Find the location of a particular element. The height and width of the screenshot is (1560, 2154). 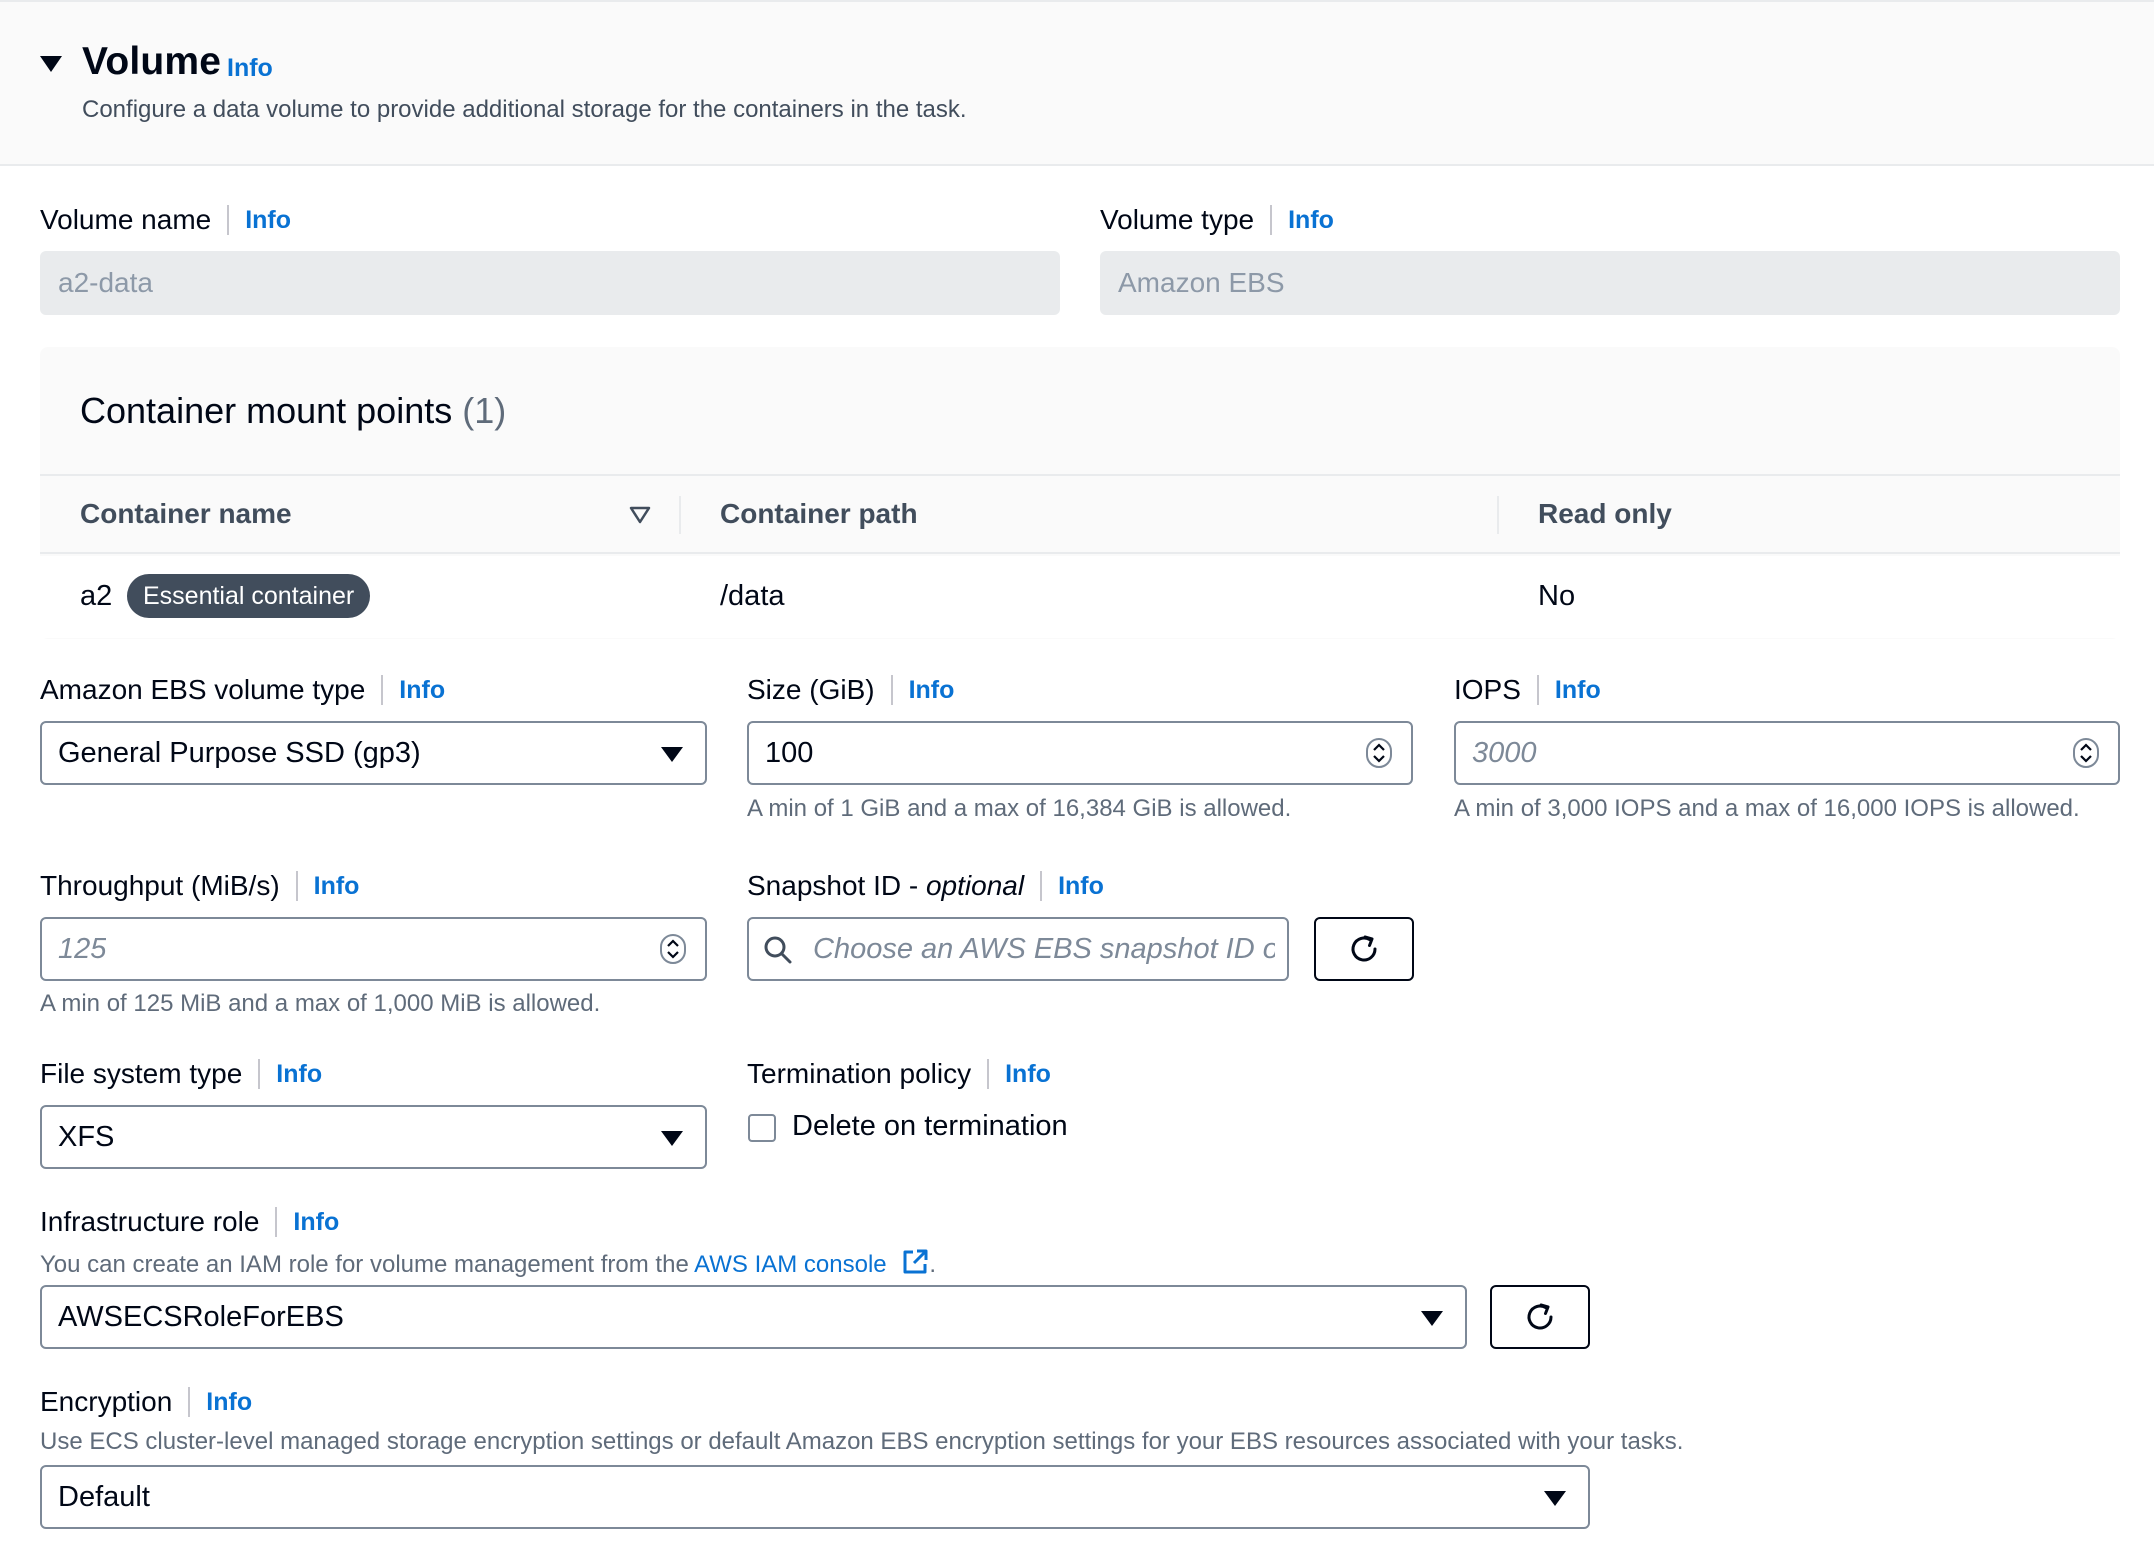

volume-type-field: Amazon EBS is located at coordinates (1610, 283).